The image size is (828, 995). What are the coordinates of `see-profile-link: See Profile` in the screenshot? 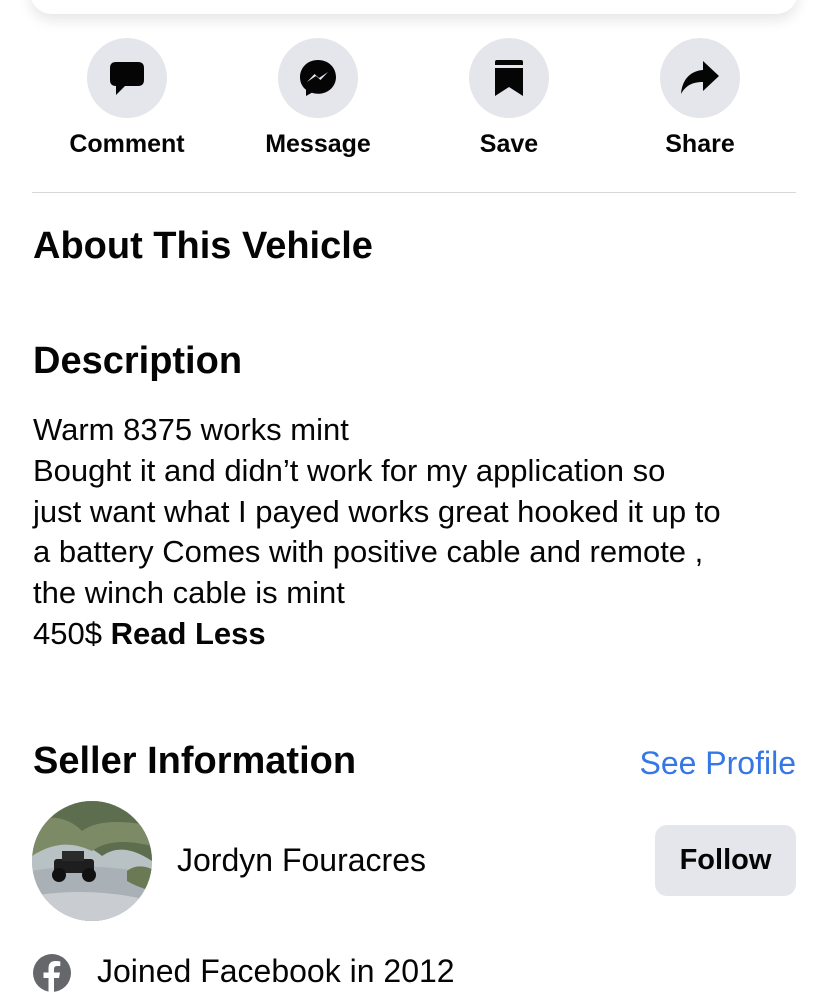 It's located at (717, 763).